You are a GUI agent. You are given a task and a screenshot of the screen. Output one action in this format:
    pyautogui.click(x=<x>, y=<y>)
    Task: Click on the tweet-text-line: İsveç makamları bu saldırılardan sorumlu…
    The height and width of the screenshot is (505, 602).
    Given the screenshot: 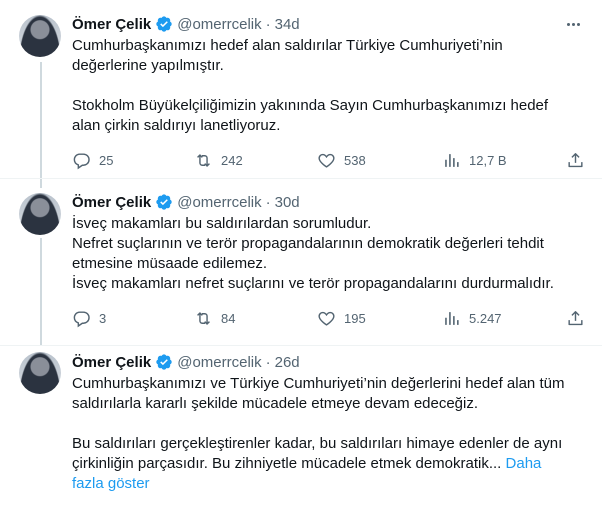 What is the action you would take?
    pyautogui.click(x=222, y=223)
    